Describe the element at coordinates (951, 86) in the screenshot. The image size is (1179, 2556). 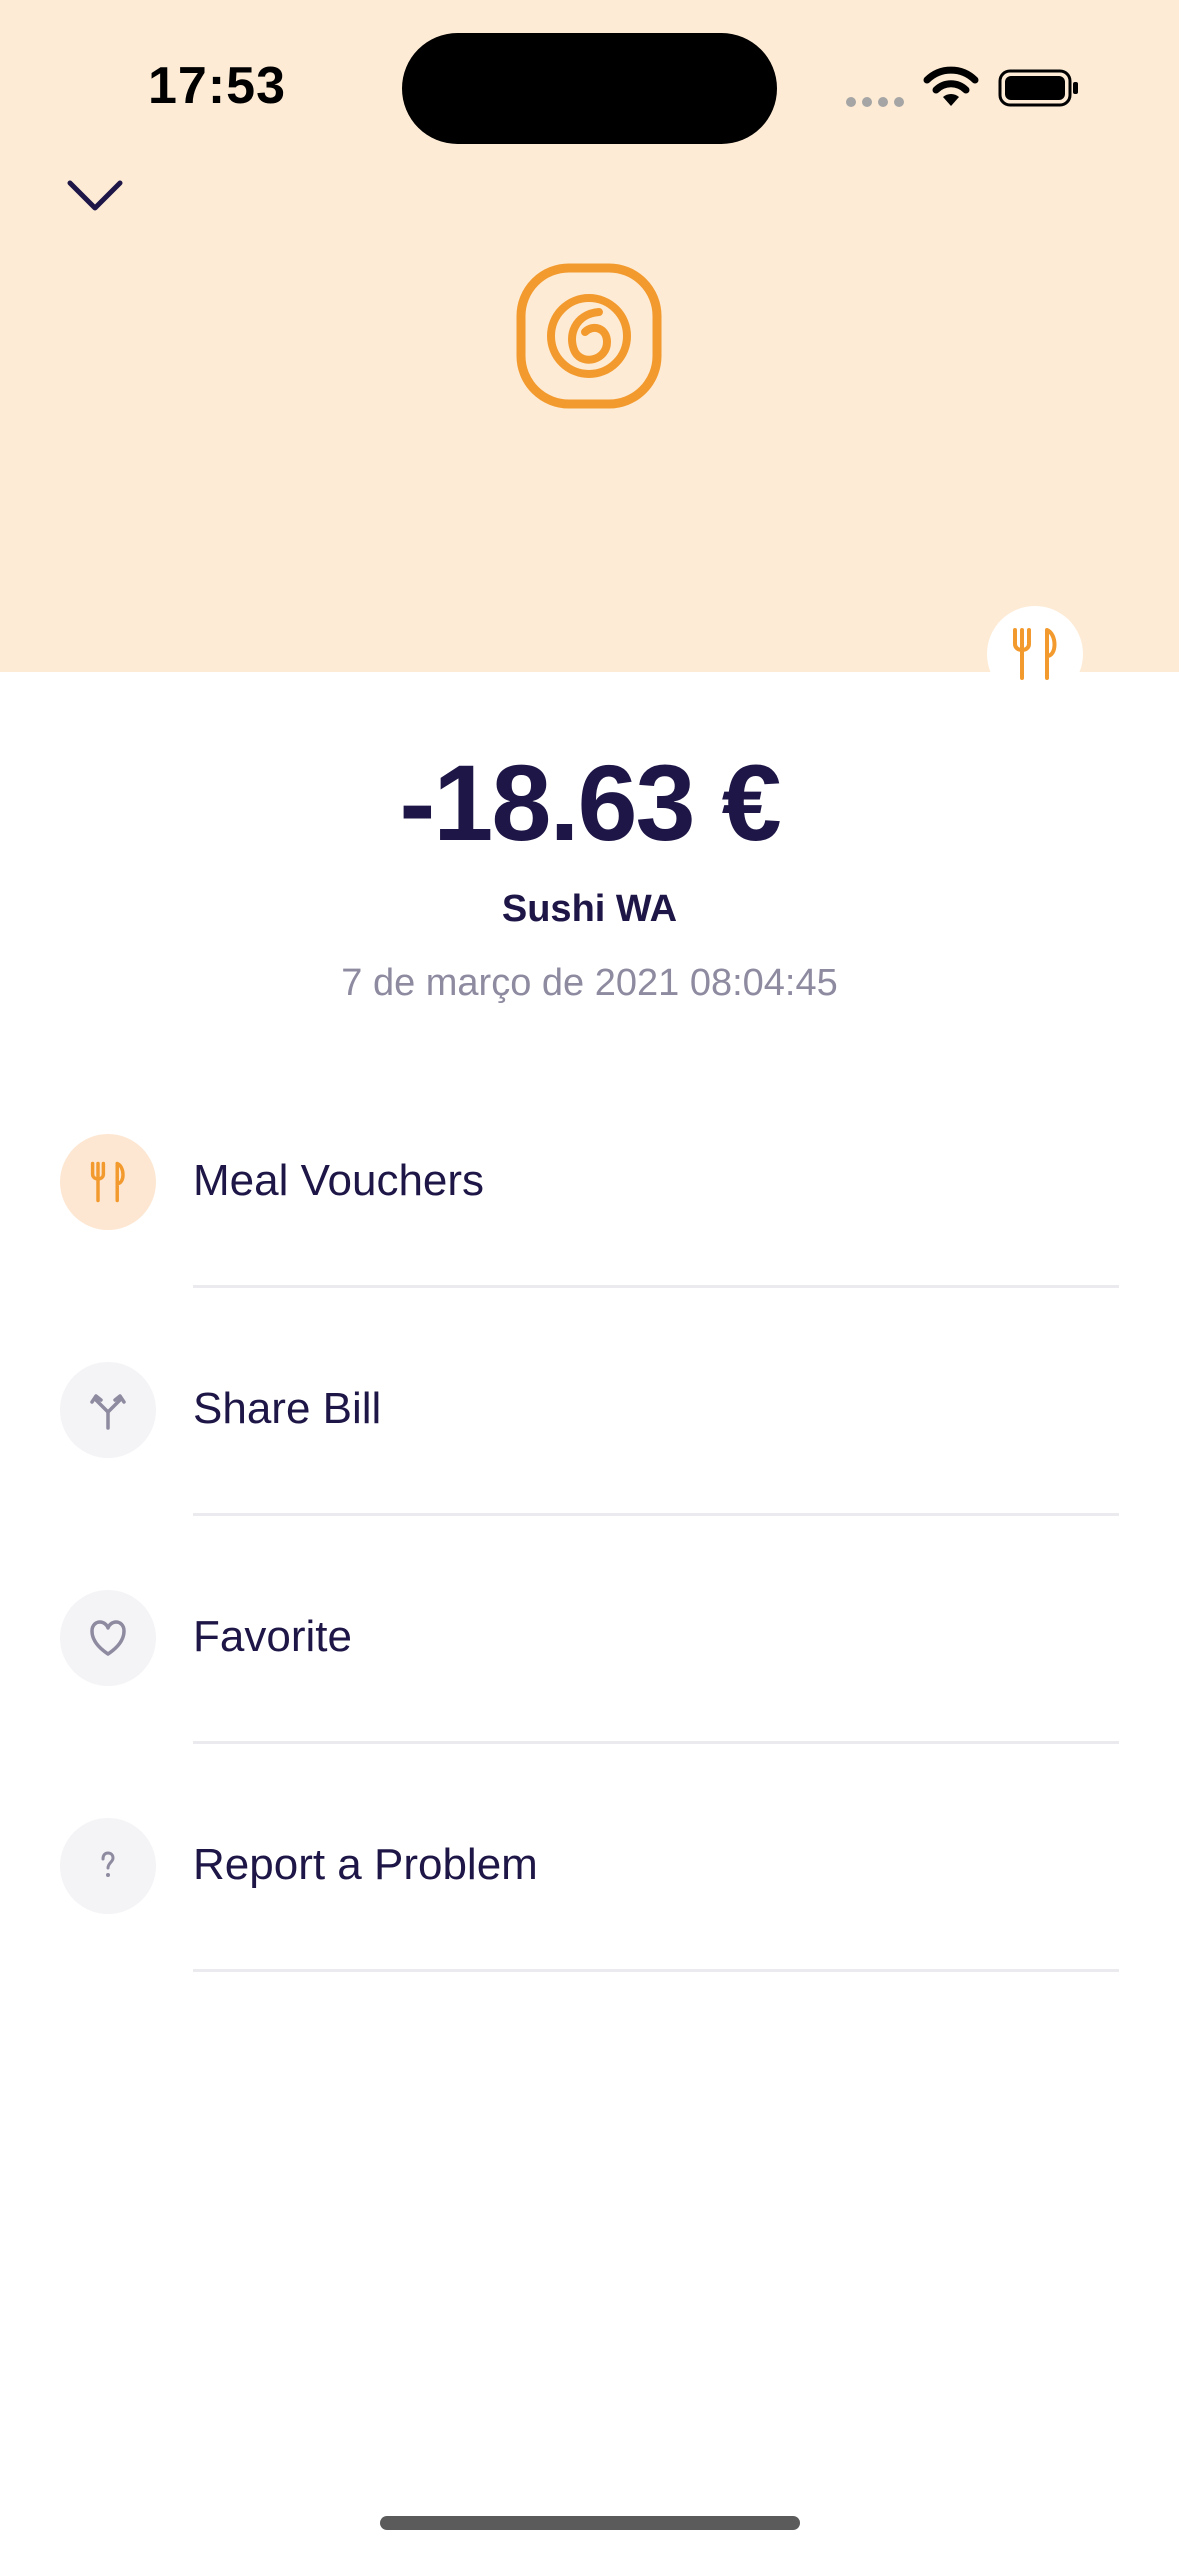
I see `wifi-icon` at that location.